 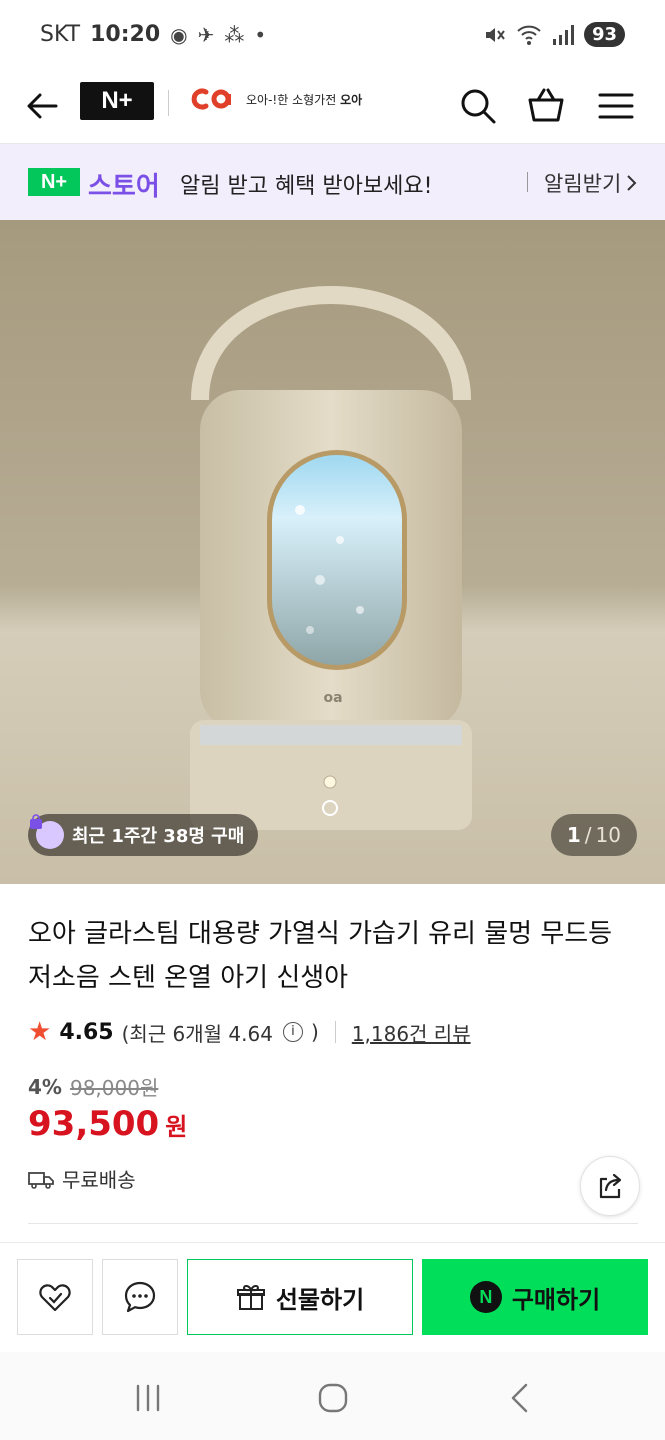 I want to click on system-nav-bar, so click(x=332, y=1396).